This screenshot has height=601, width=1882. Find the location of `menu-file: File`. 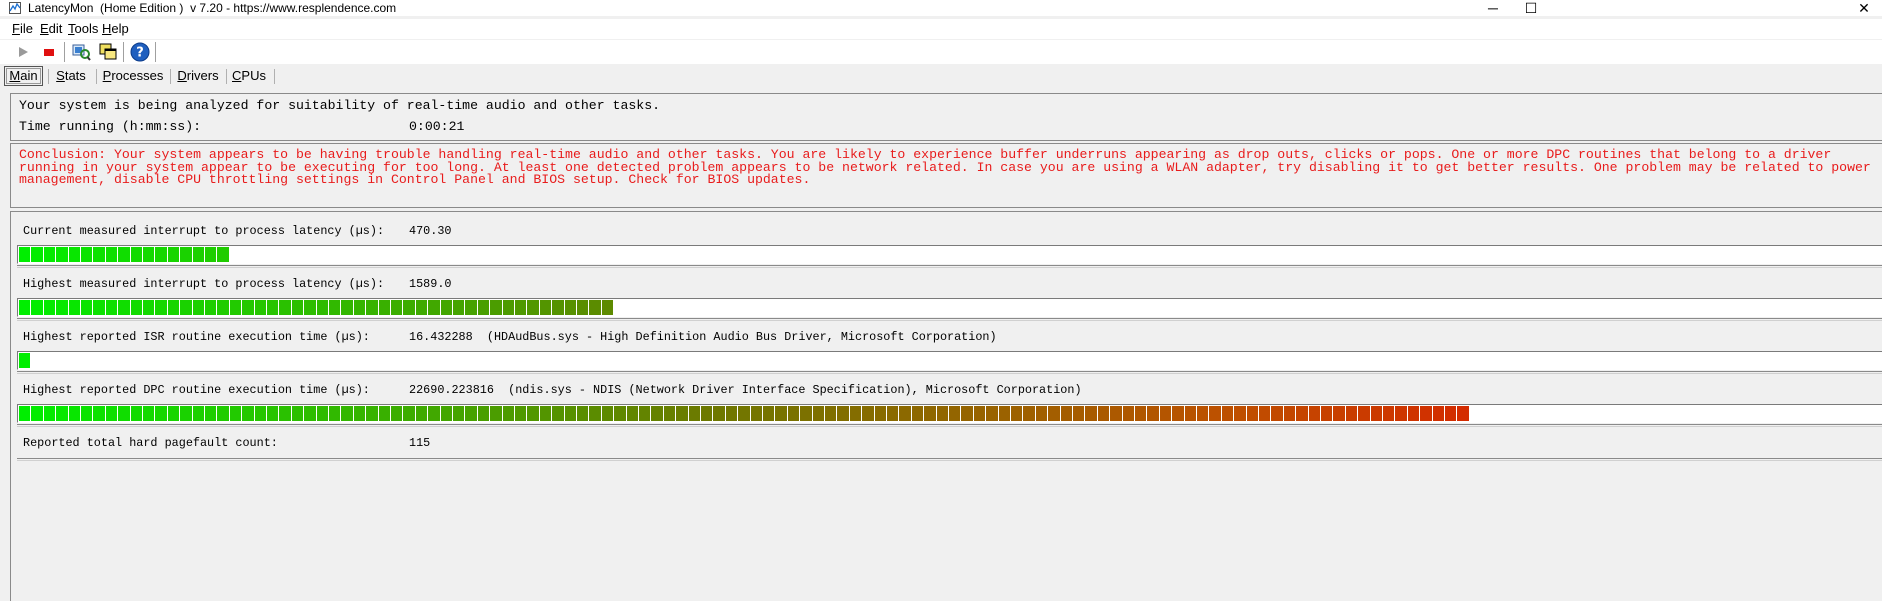

menu-file: File is located at coordinates (22, 29).